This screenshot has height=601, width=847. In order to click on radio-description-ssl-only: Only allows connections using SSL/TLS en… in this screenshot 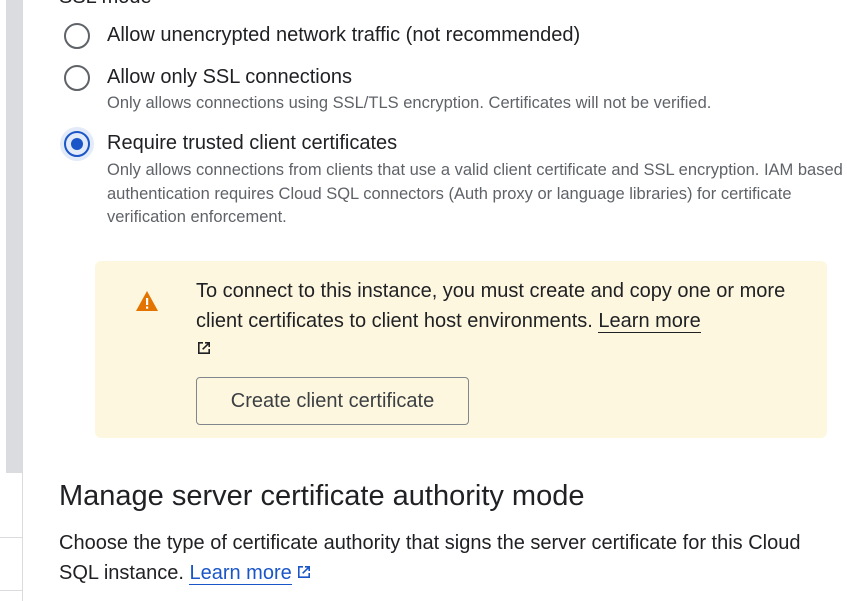, I will do `click(409, 103)`.